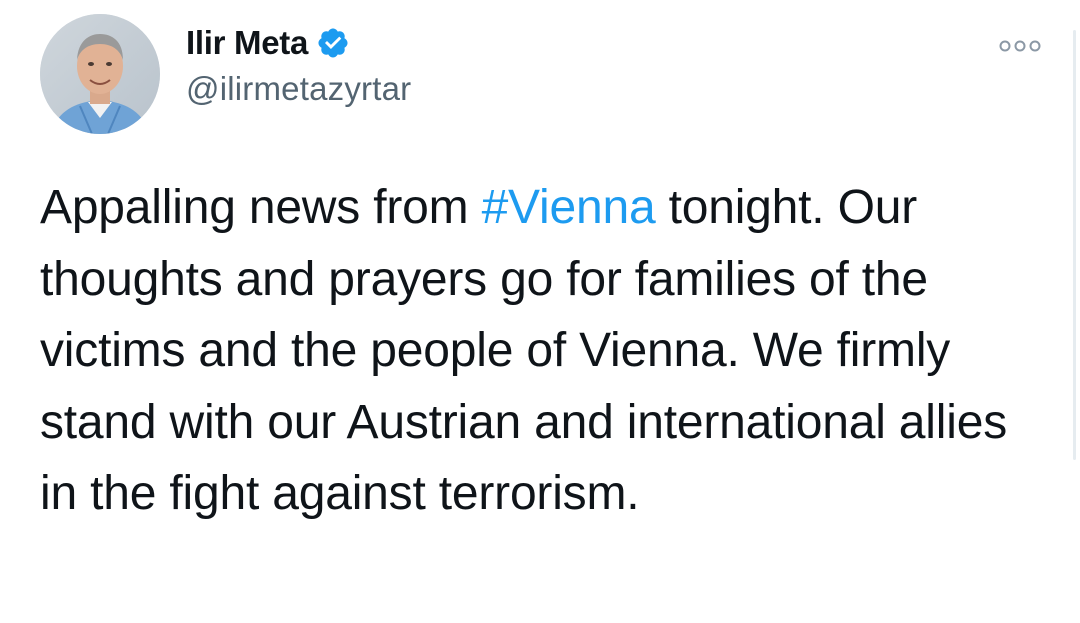  Describe the element at coordinates (333, 43) in the screenshot. I see `verified-badge-icon` at that location.